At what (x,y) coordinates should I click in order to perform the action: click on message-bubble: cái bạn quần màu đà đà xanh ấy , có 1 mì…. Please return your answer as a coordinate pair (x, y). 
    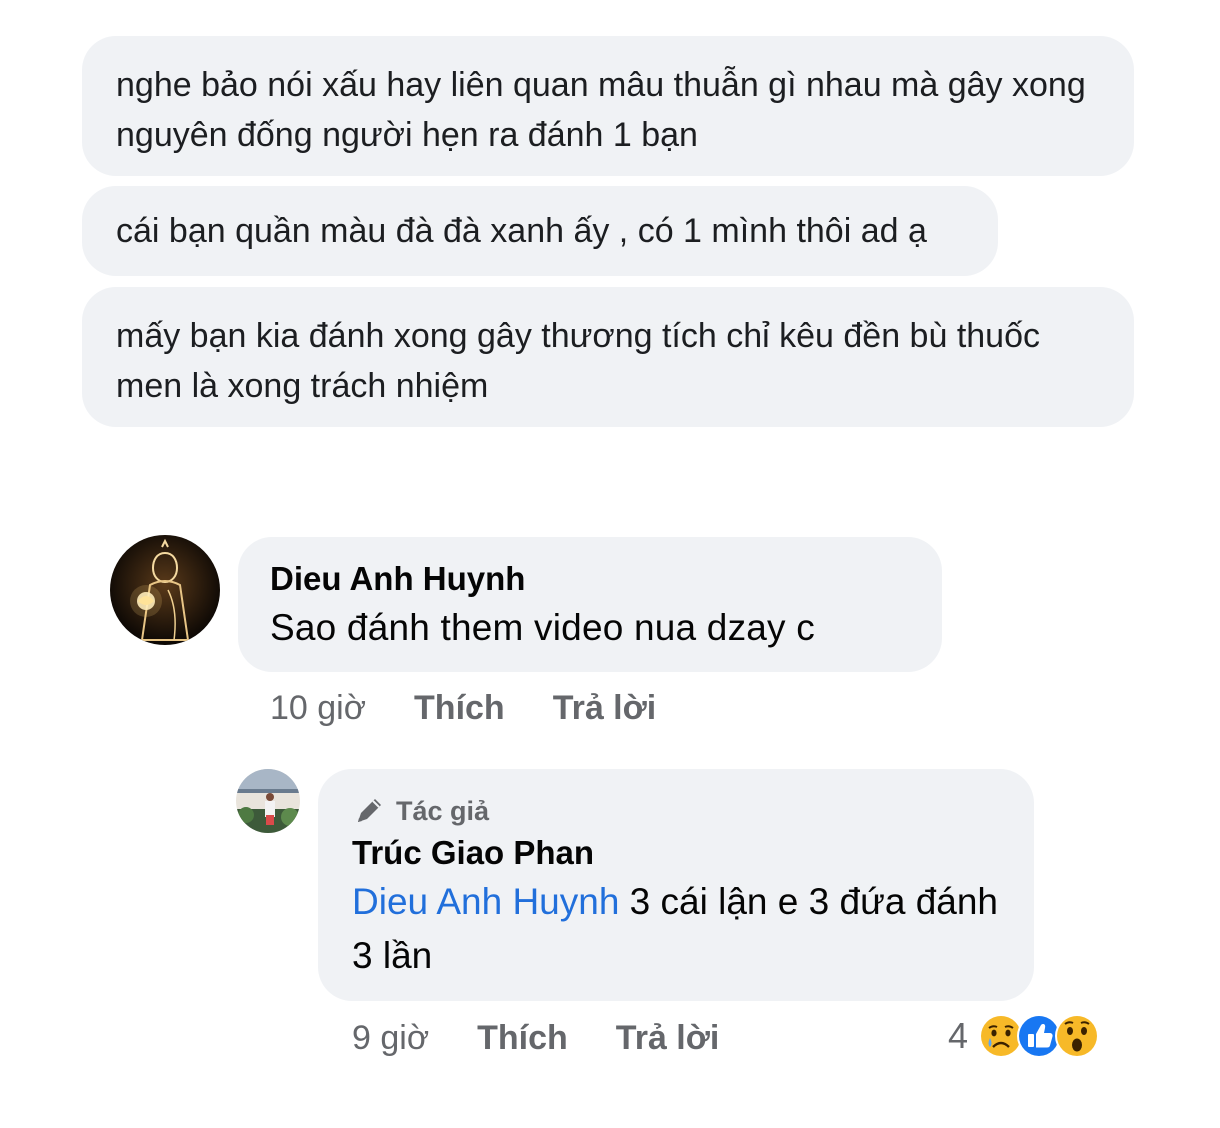
    Looking at the image, I should click on (540, 231).